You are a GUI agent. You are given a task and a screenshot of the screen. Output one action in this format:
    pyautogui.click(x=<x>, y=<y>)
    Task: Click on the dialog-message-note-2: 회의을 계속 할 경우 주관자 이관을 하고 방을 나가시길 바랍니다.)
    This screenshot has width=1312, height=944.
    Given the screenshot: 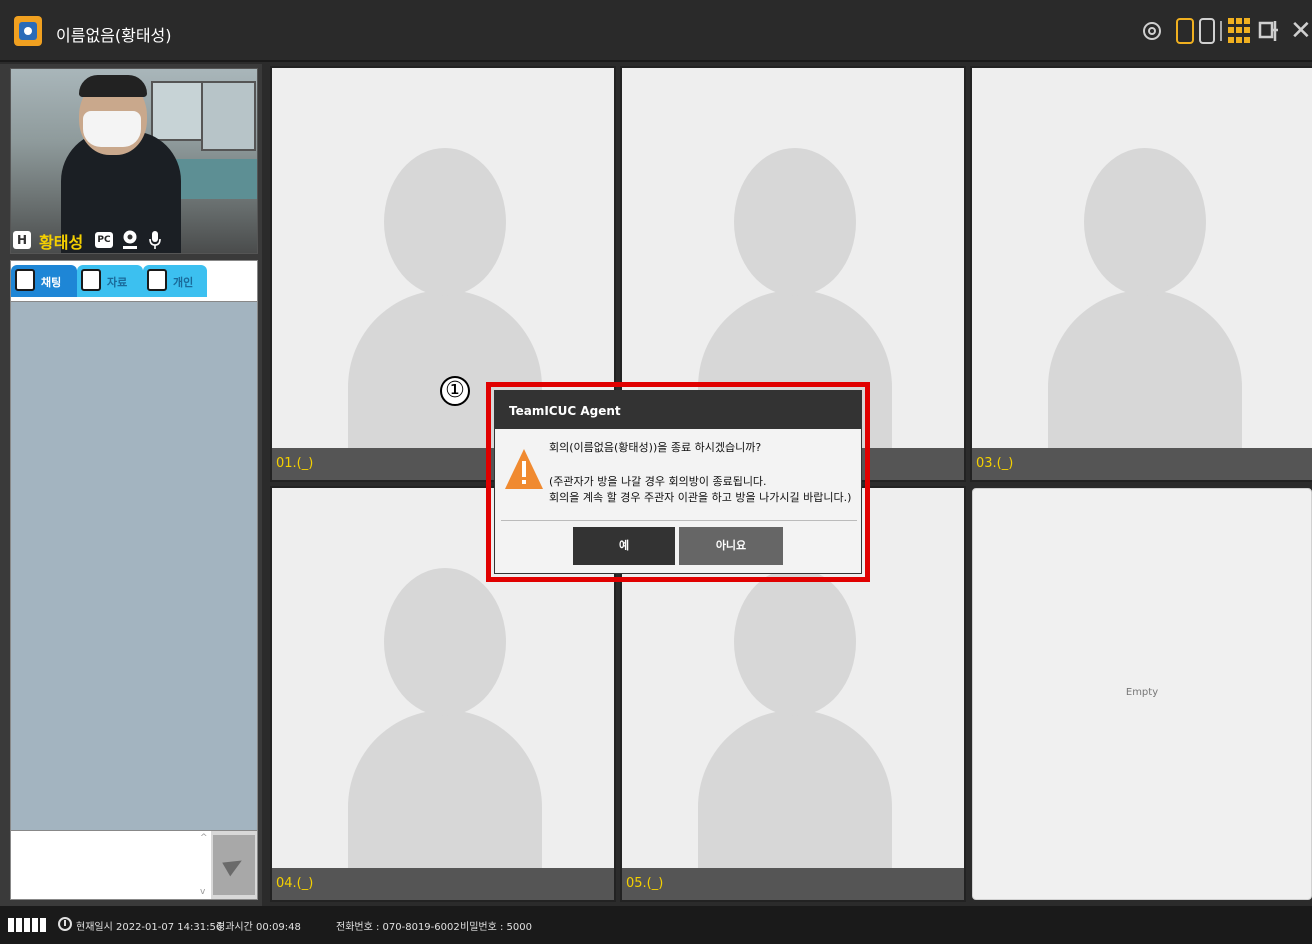 What is the action you would take?
    pyautogui.click(x=700, y=497)
    